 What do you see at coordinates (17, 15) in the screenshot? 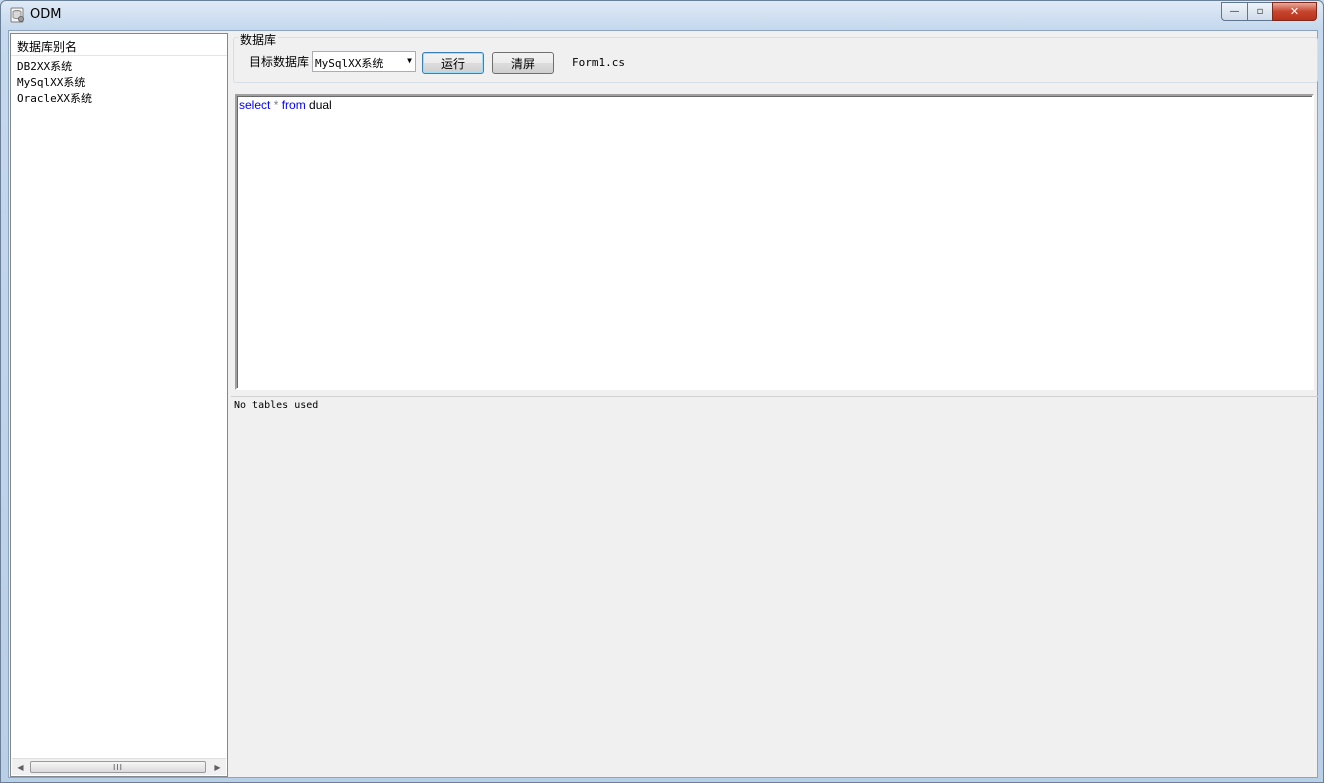
I see `database-app-icon` at bounding box center [17, 15].